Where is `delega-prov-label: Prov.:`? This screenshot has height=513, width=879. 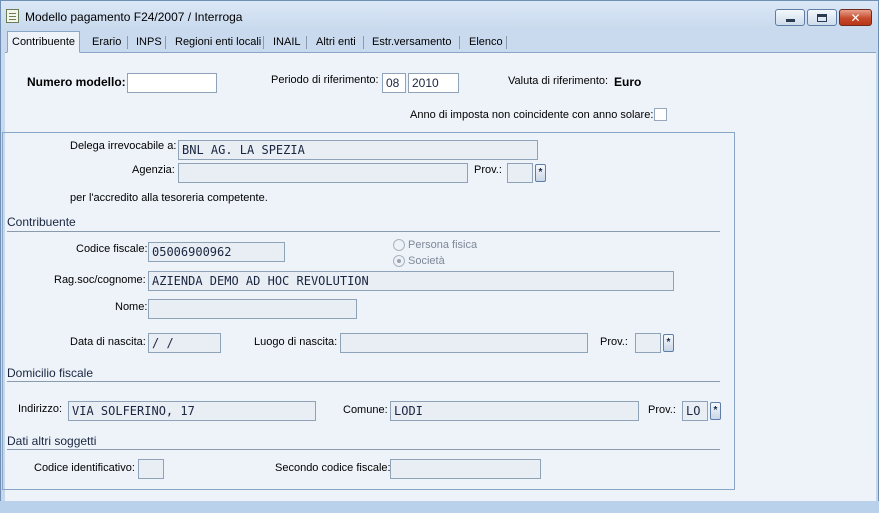 delega-prov-label: Prov.: is located at coordinates (488, 170).